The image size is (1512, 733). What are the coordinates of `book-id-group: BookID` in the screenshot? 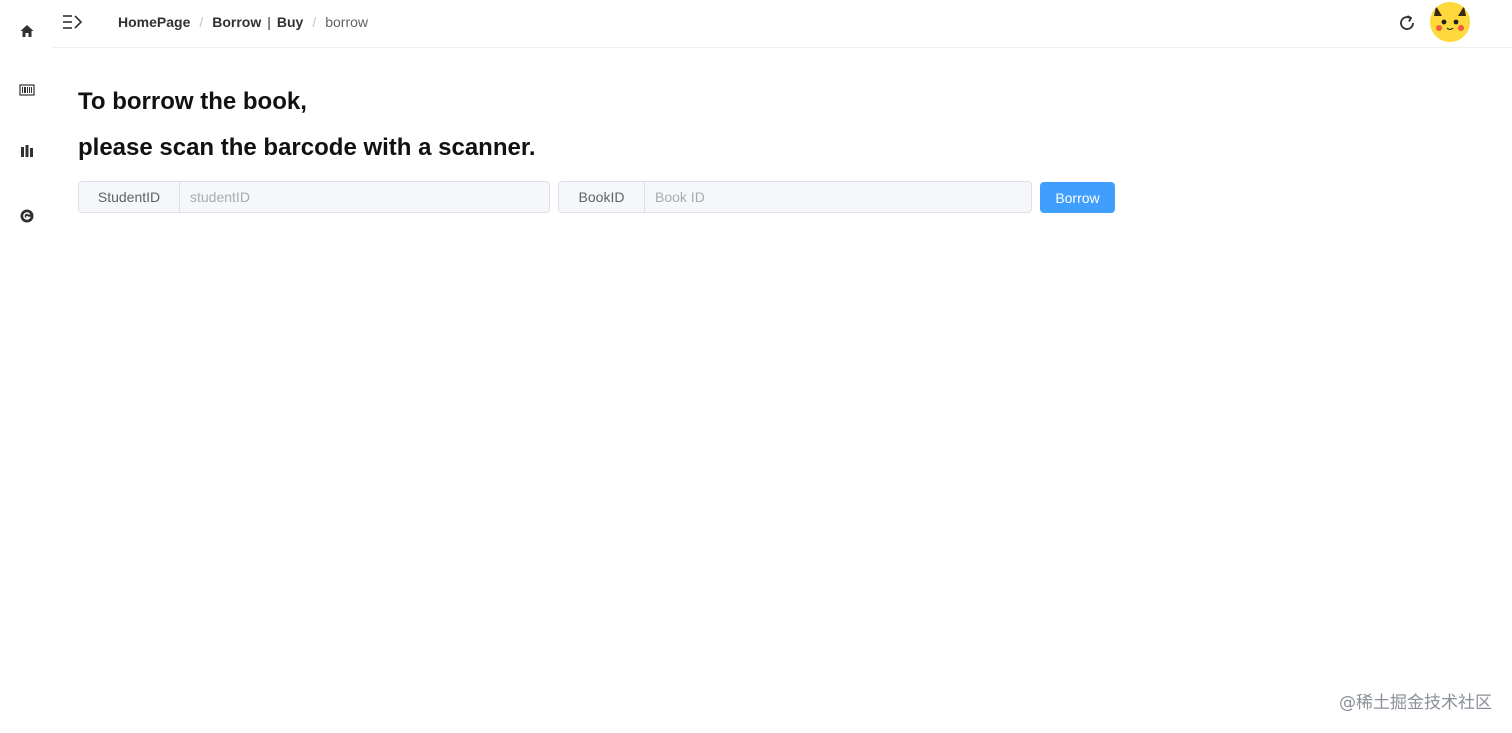 It's located at (795, 197).